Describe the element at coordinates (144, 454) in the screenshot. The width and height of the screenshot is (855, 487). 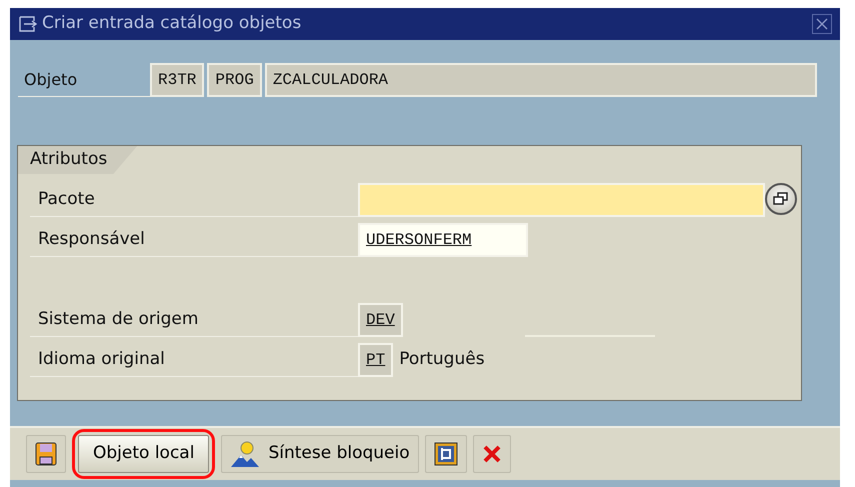
I see `toolbar-button: Objeto local` at that location.